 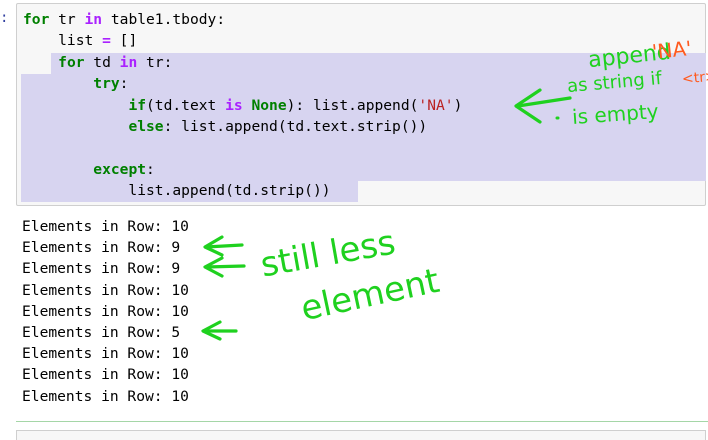 I want to click on annotation-na: 'NA', so click(x=671, y=50).